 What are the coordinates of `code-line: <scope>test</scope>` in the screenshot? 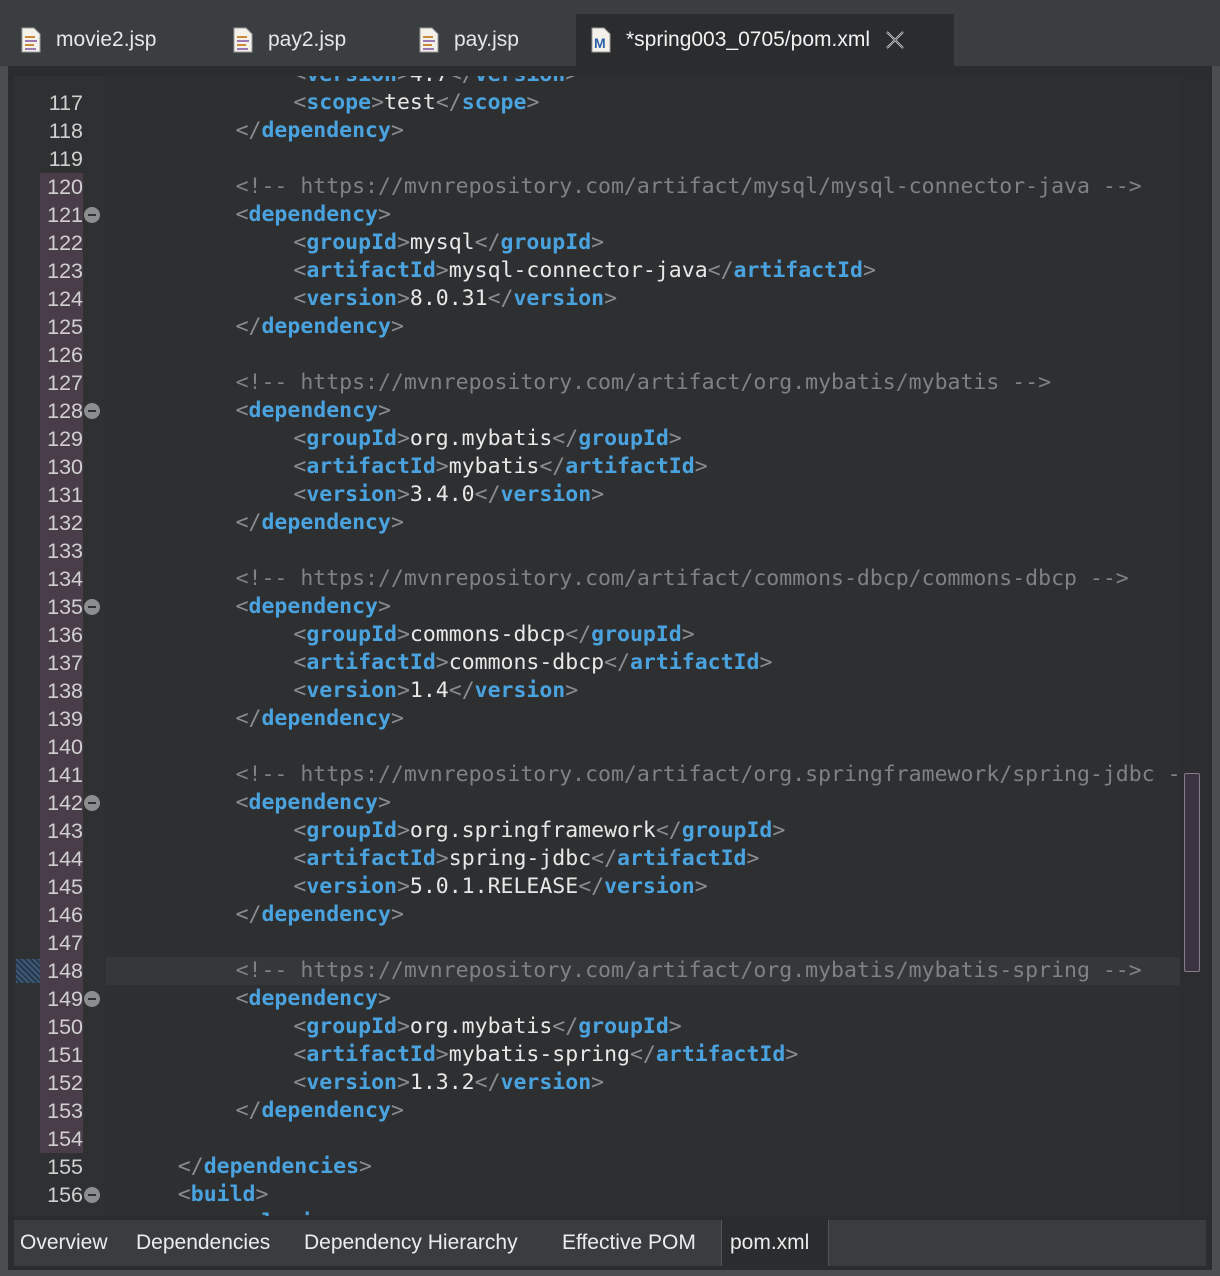 It's located at (643, 103).